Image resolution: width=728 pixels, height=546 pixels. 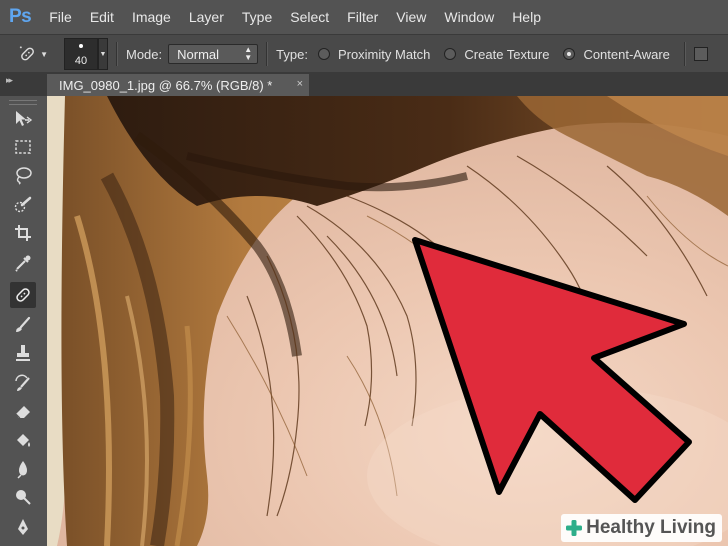 I want to click on brush-size-picker: 40, so click(x=81, y=54).